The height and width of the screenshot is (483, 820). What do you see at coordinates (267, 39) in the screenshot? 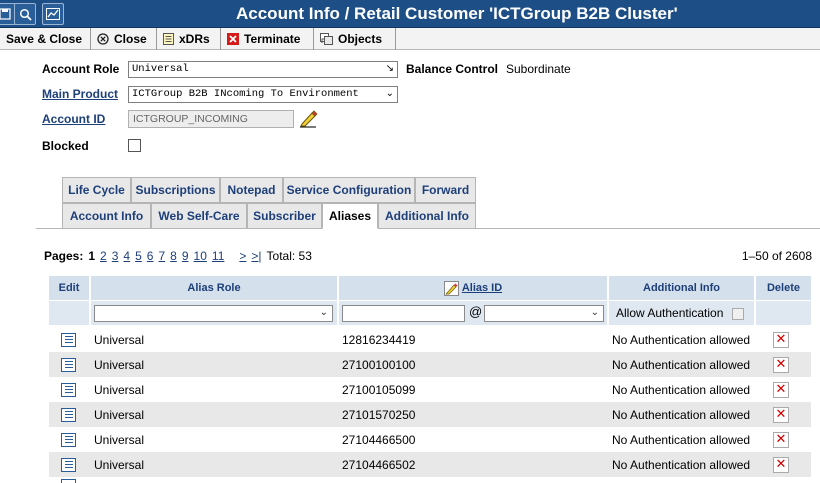
I see `terminate-button: Terminate` at bounding box center [267, 39].